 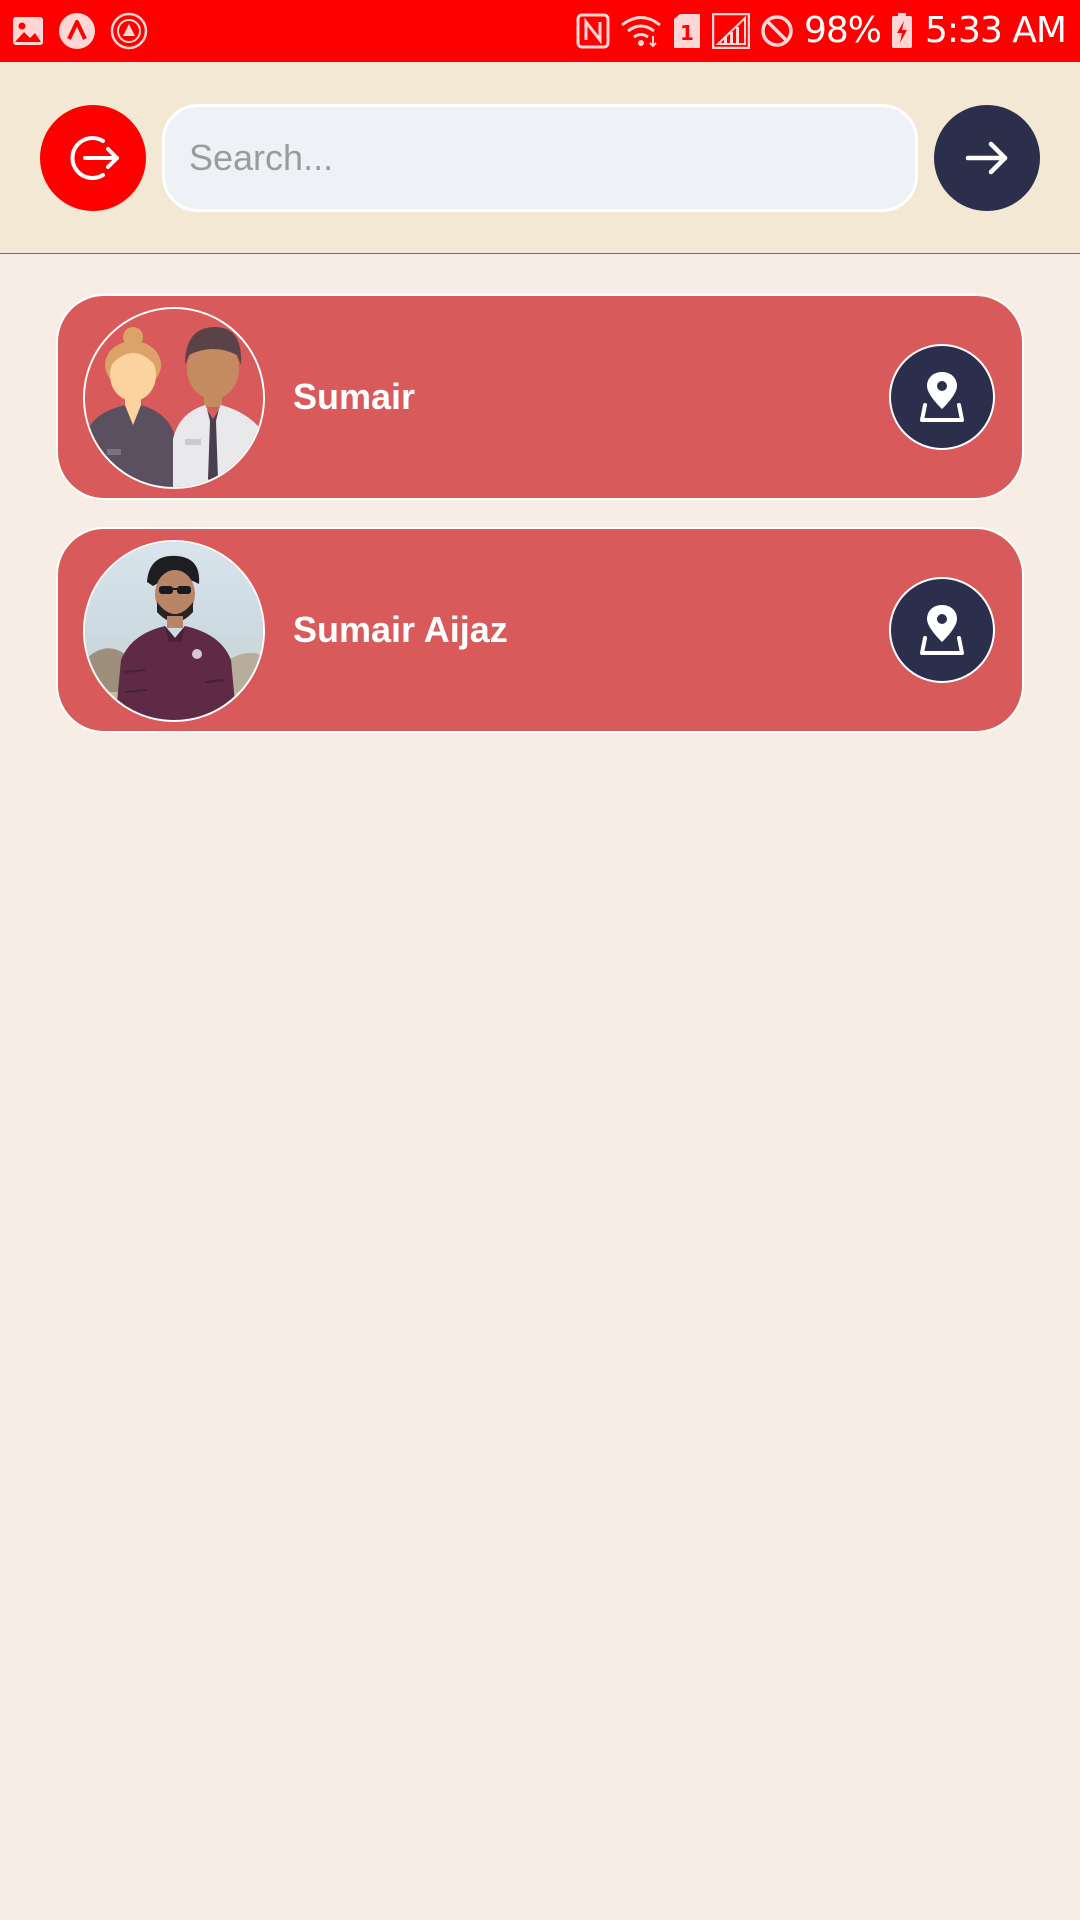 I want to click on search-field, so click(x=540, y=158).